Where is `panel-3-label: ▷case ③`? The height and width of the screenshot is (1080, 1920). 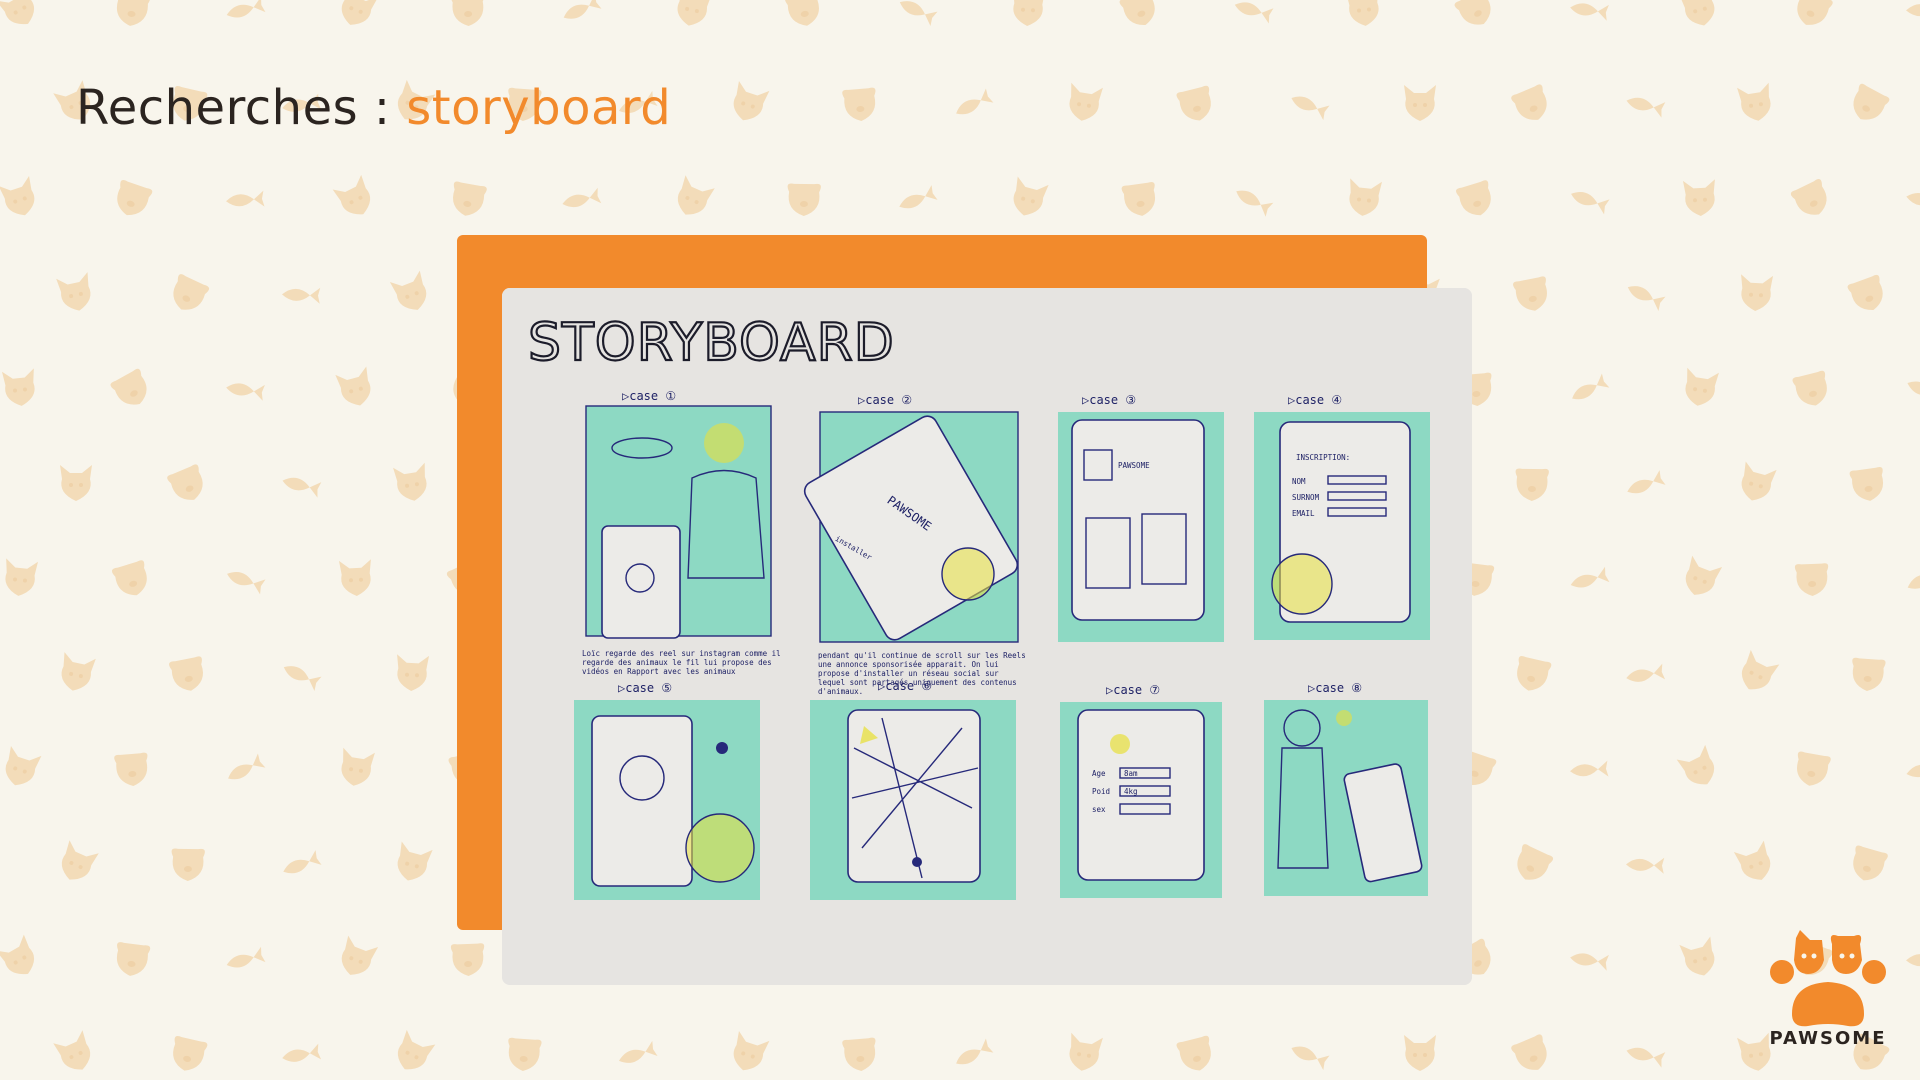
panel-3-label: ▷case ③ is located at coordinates (1109, 400).